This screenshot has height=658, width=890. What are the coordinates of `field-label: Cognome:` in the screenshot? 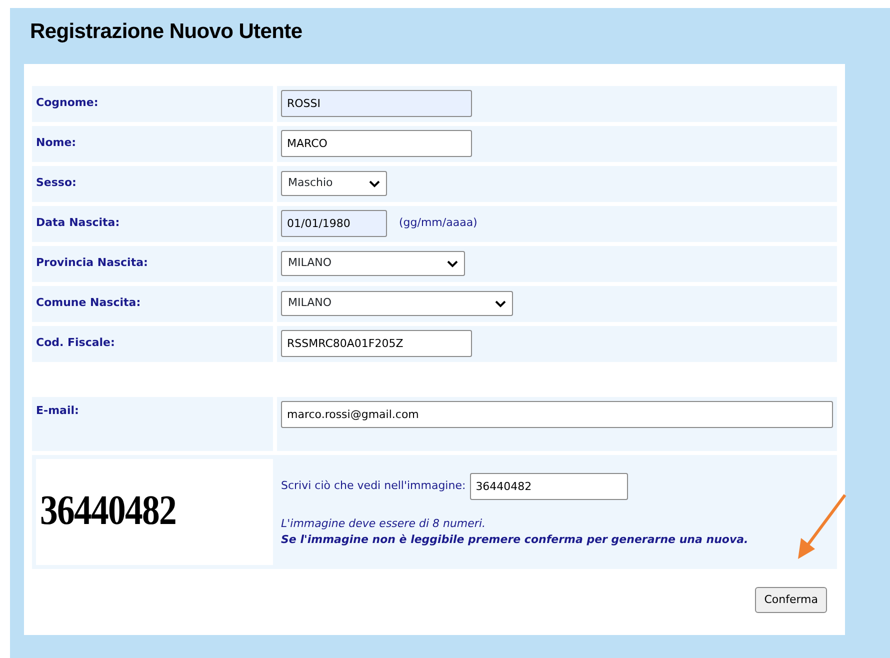 It's located at (152, 104).